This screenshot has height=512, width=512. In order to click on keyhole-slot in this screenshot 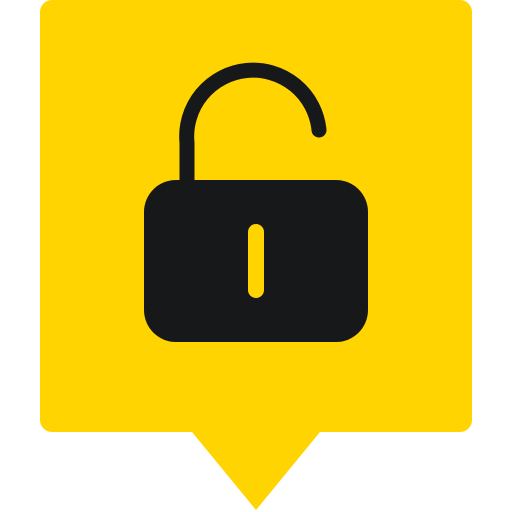, I will do `click(256, 261)`.